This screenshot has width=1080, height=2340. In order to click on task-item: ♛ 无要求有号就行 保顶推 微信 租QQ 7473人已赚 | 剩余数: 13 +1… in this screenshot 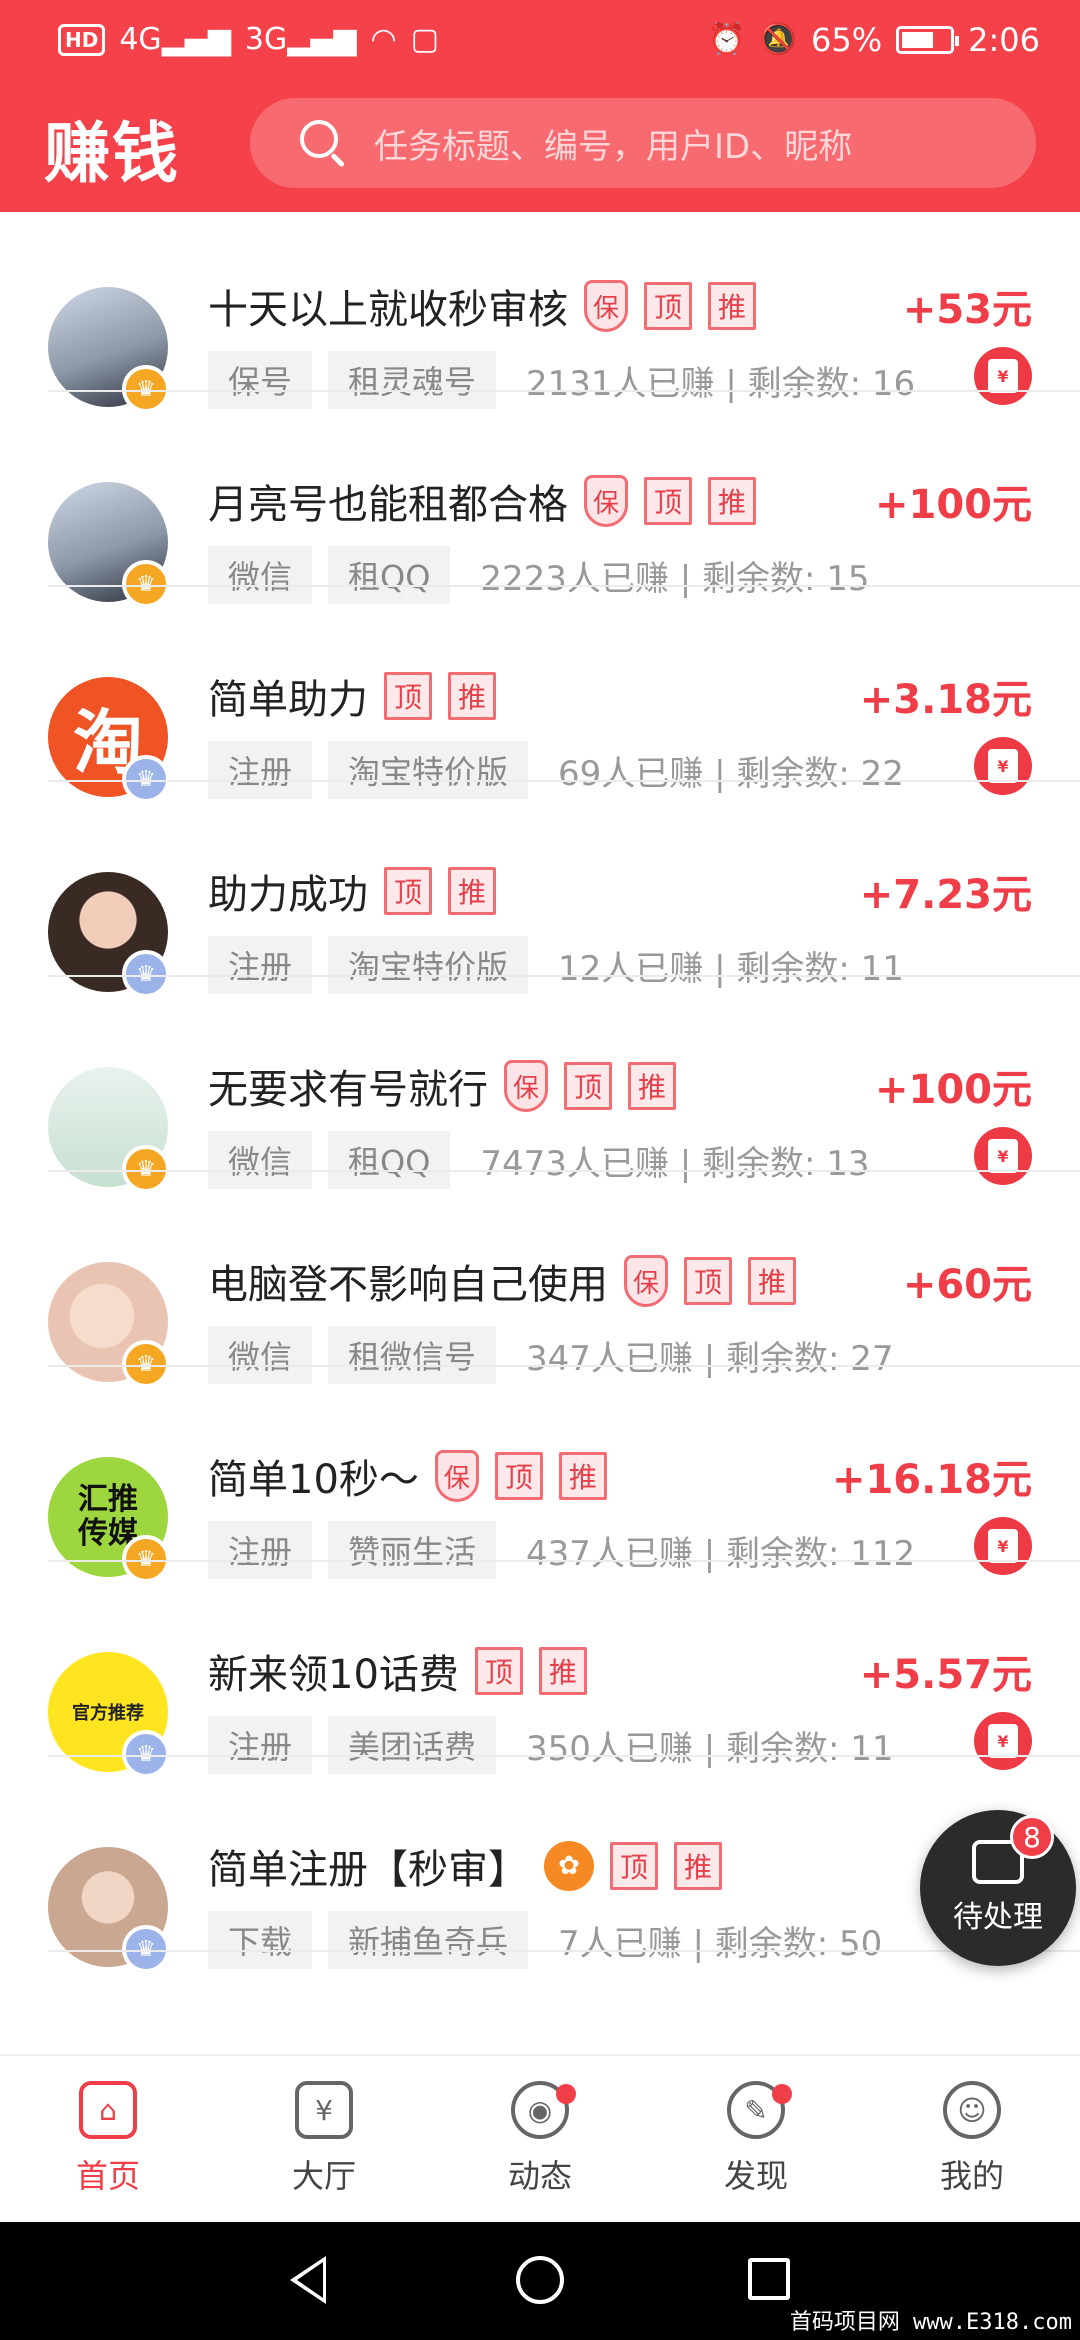, I will do `click(540, 1085)`.